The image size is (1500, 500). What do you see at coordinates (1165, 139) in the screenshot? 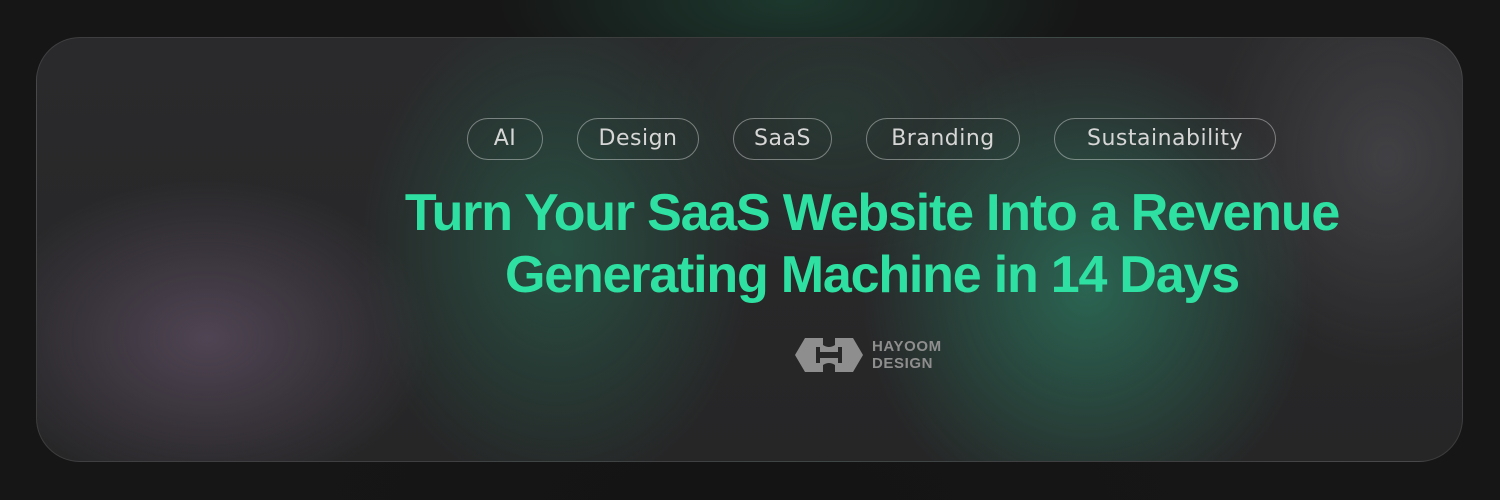
I see `tag-sustainability: Sustainability` at bounding box center [1165, 139].